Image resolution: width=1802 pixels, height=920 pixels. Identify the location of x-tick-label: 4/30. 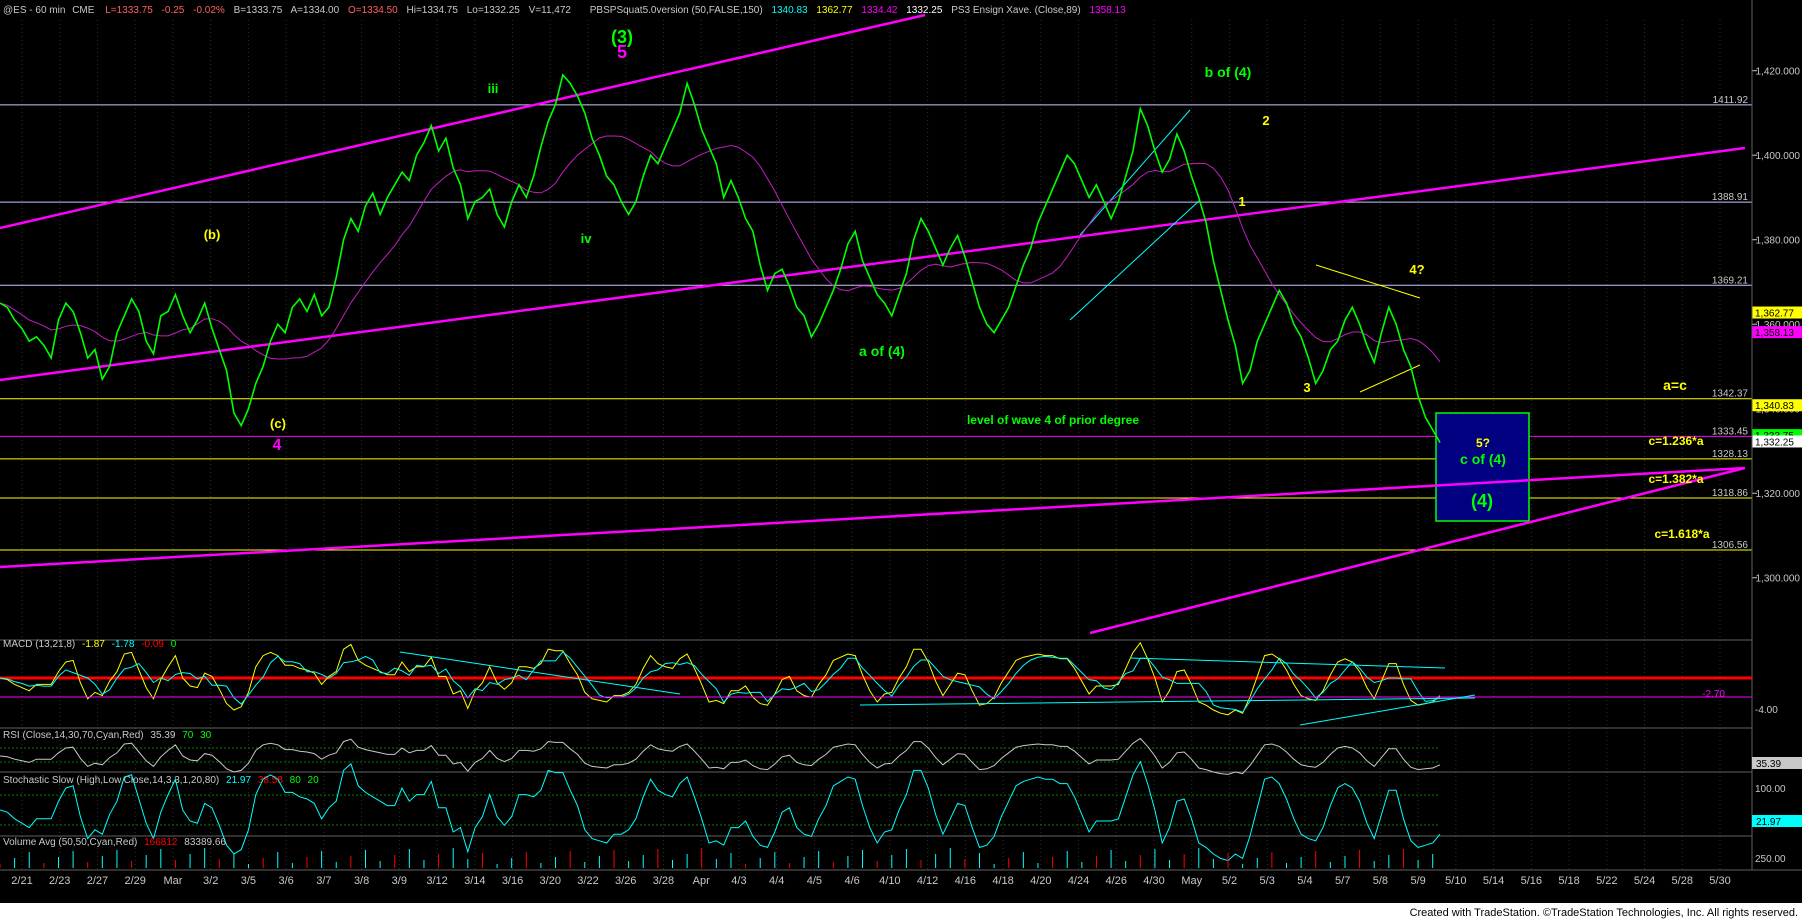
(1153, 881).